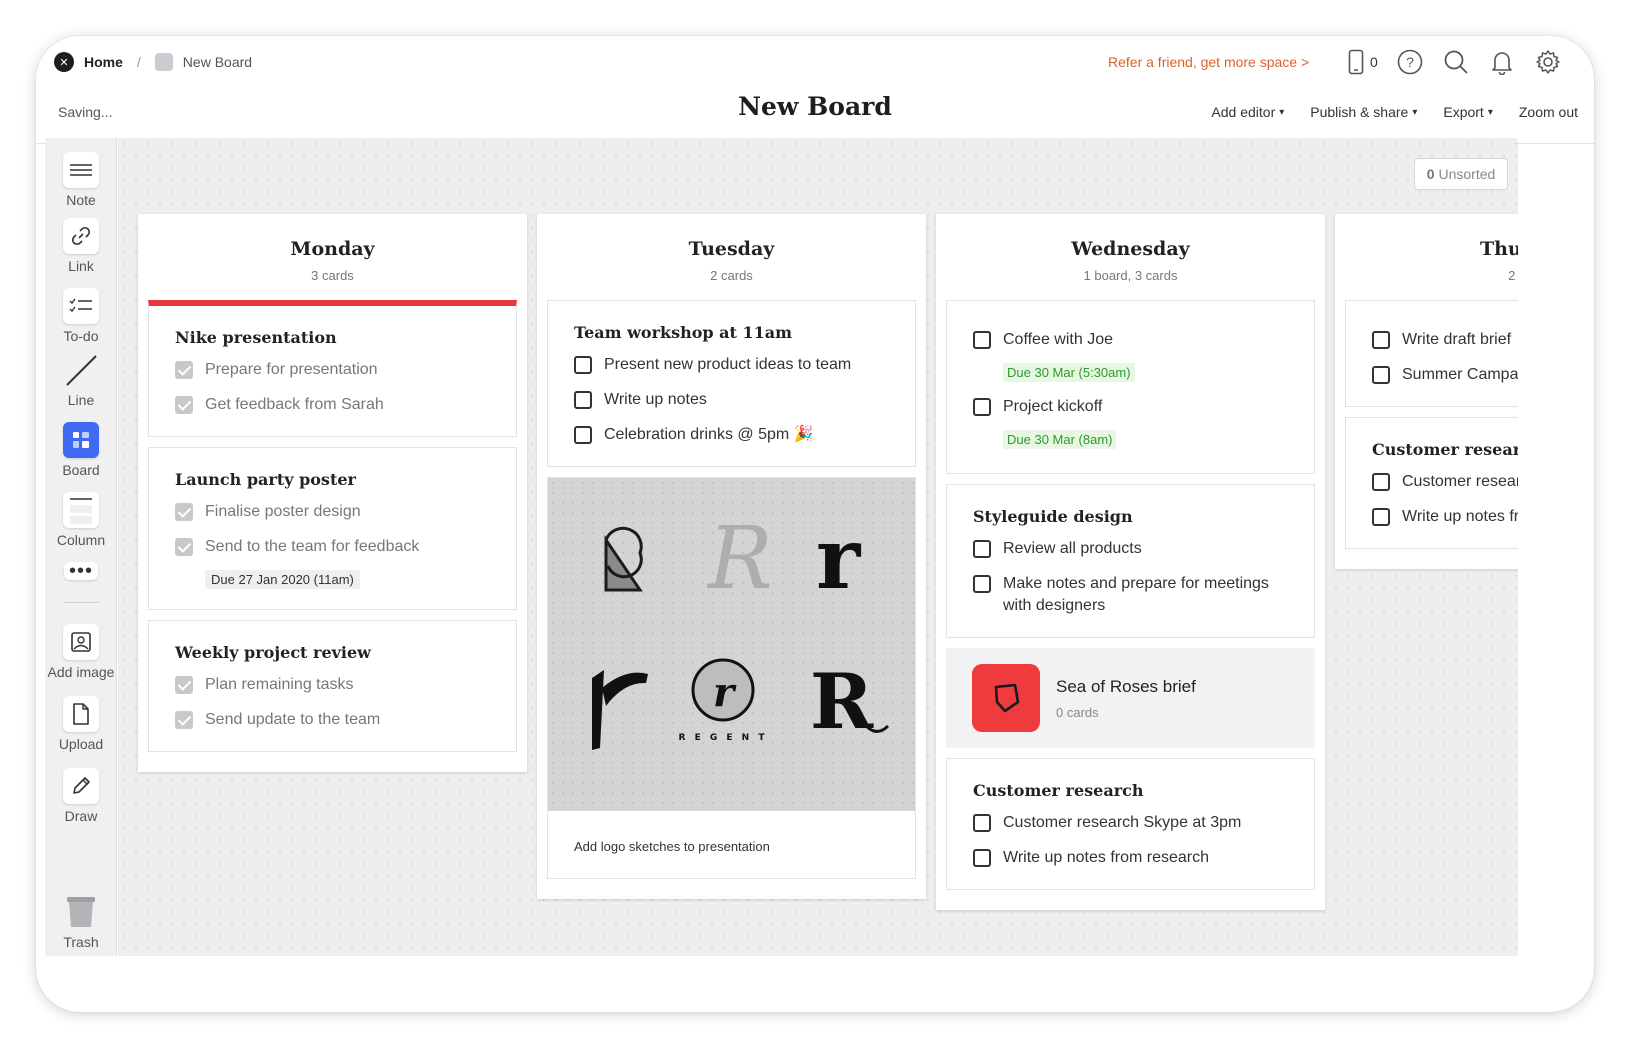 The image size is (1630, 1048). I want to click on breadcrumb-board: New Board, so click(217, 62).